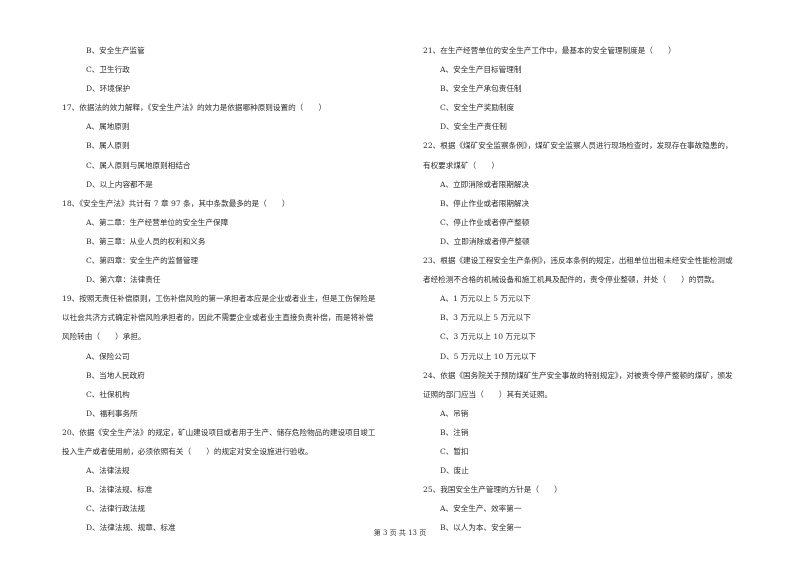 This screenshot has width=800, height=565. Describe the element at coordinates (108, 471) in the screenshot. I see `answer-option: A、法律法规` at that location.